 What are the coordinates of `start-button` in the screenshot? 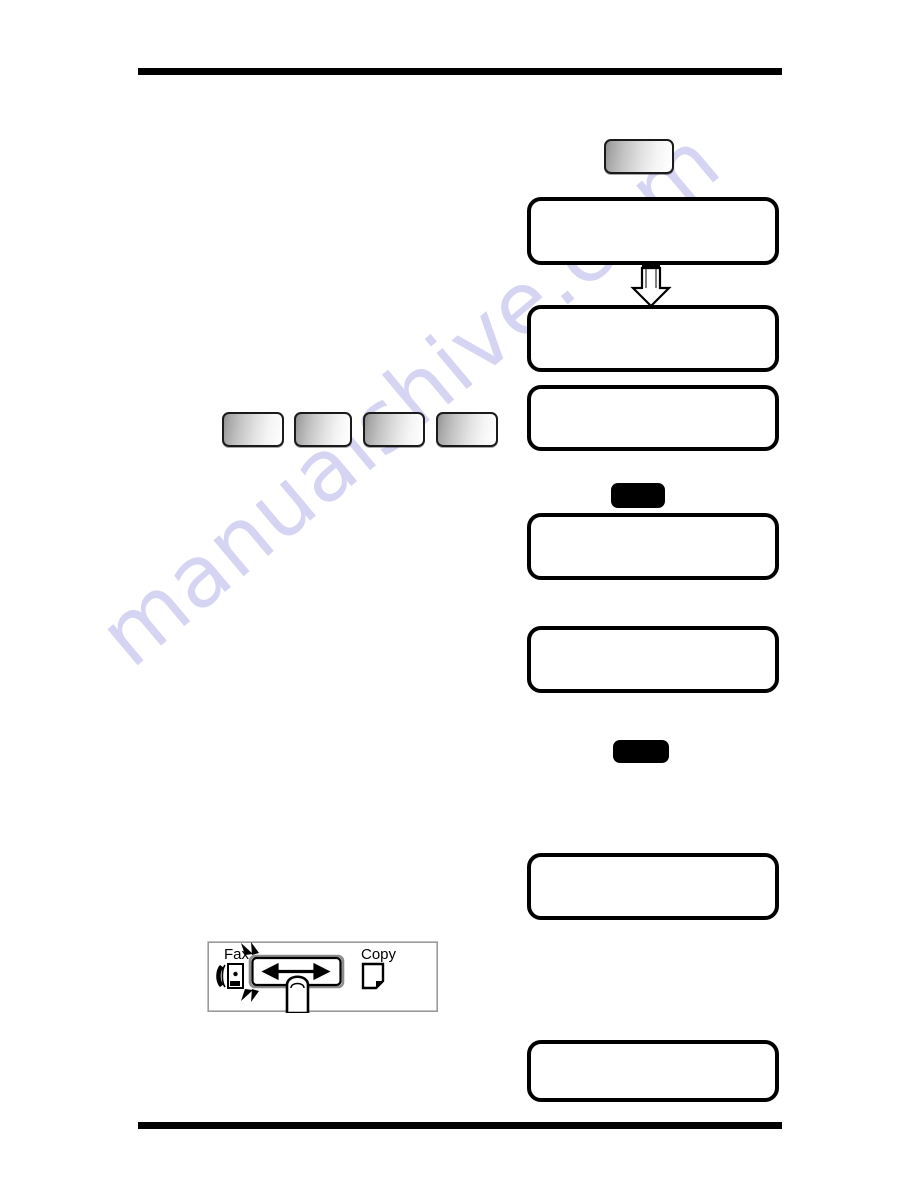 It's located at (638, 495).